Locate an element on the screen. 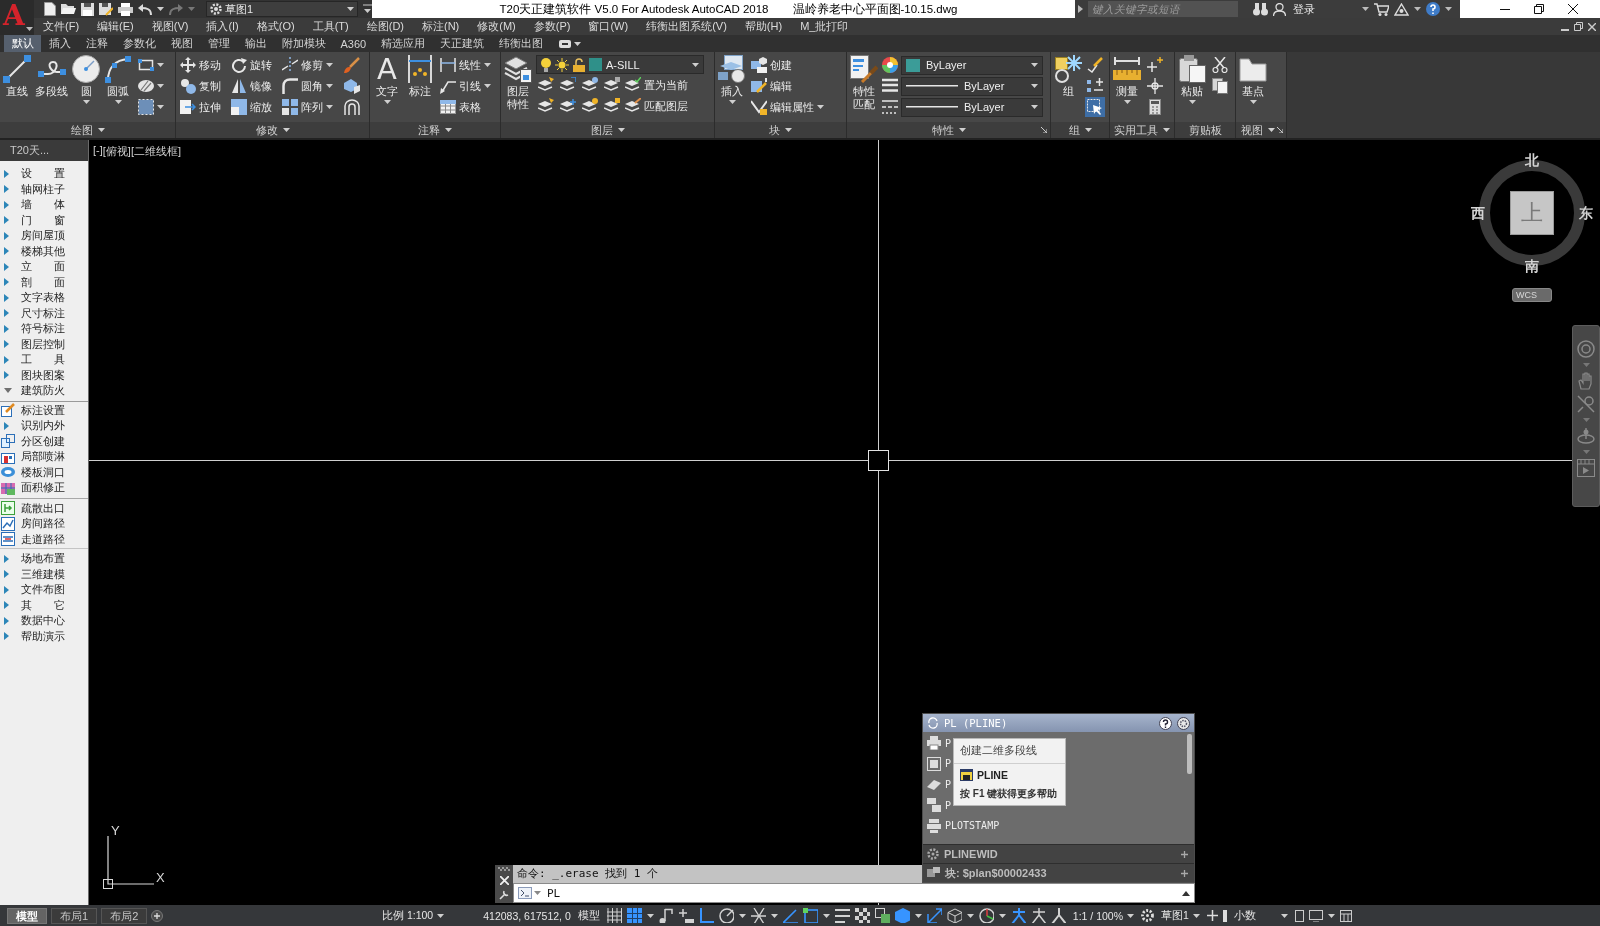 The image size is (1600, 926). menu-item: 格式(O) is located at coordinates (275, 26).